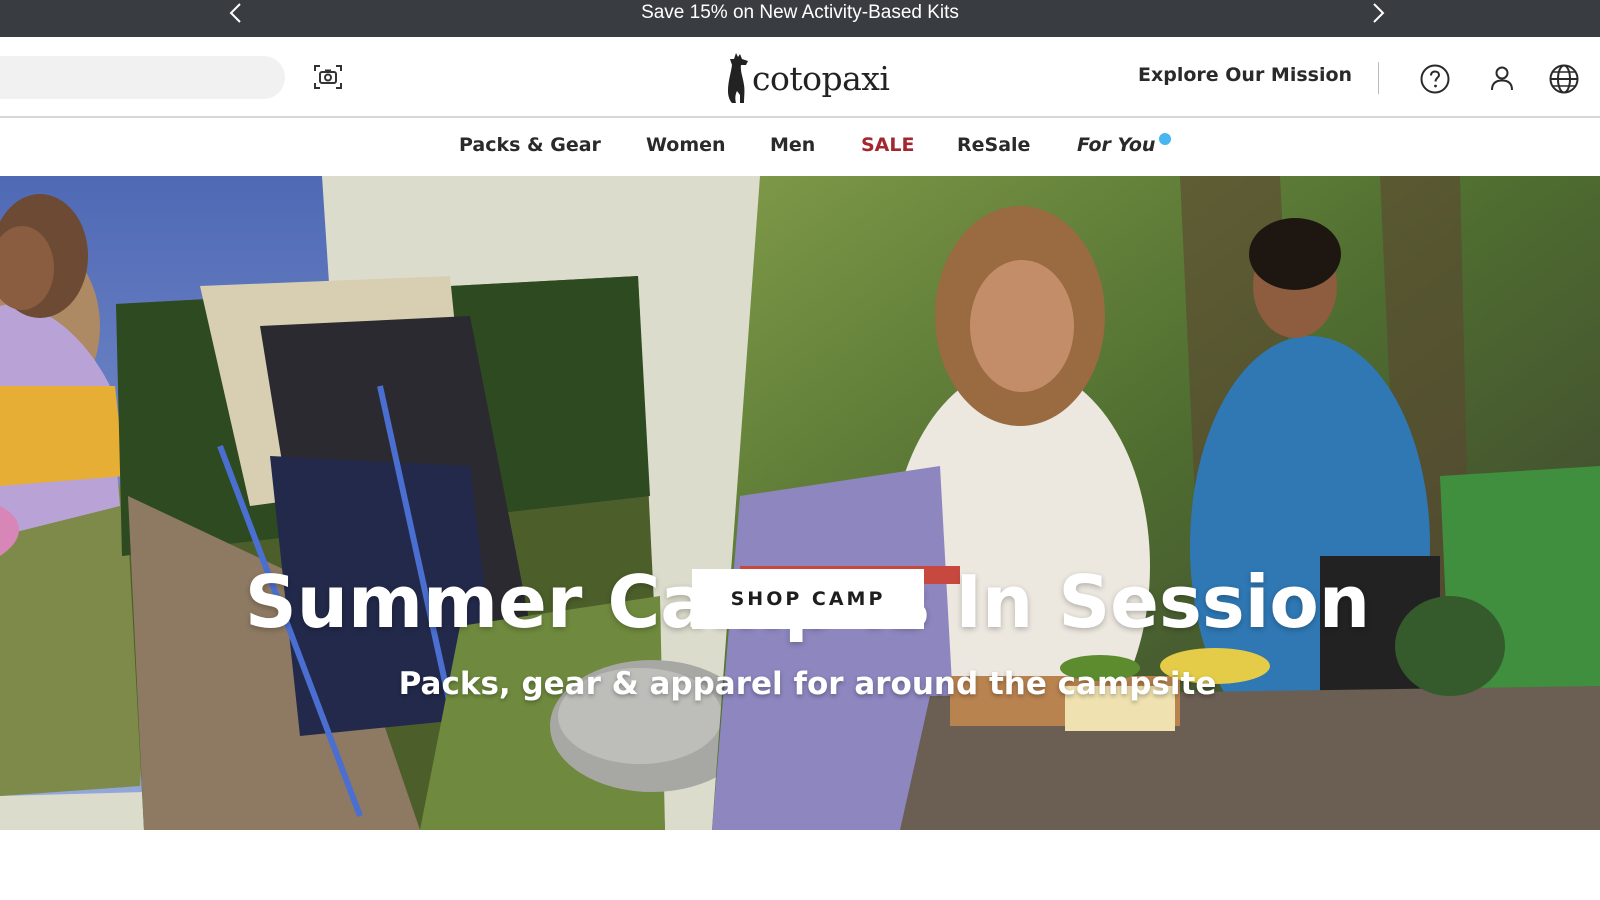  Describe the element at coordinates (808, 599) in the screenshot. I see `shop-camp-button: SHOP CAMP` at that location.